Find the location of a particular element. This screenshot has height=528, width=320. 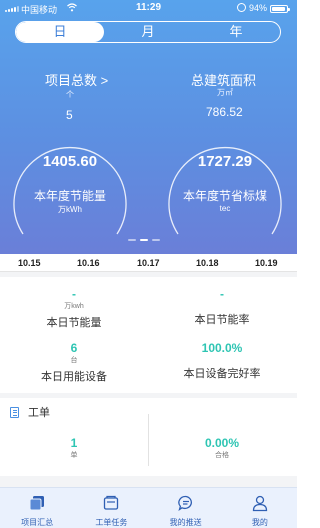

document-icon is located at coordinates (14, 412).